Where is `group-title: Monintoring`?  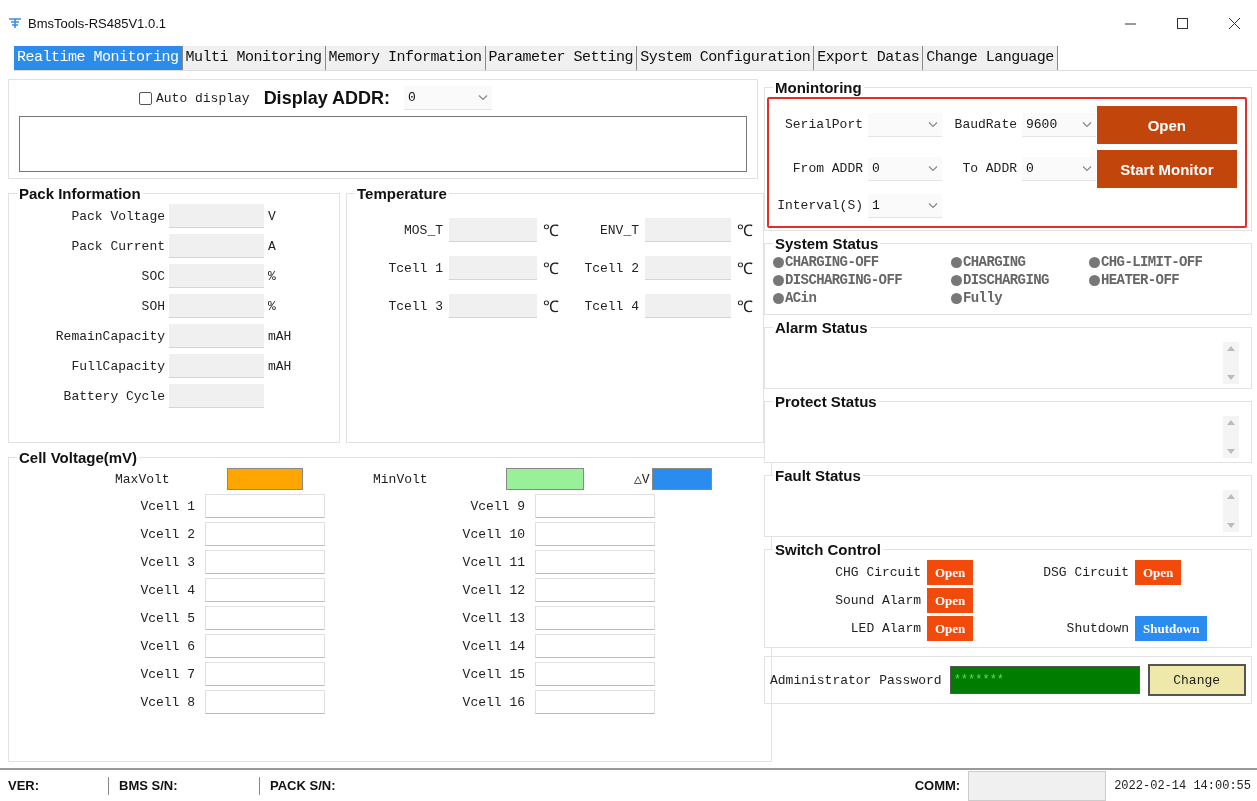 group-title: Monintoring is located at coordinates (818, 87).